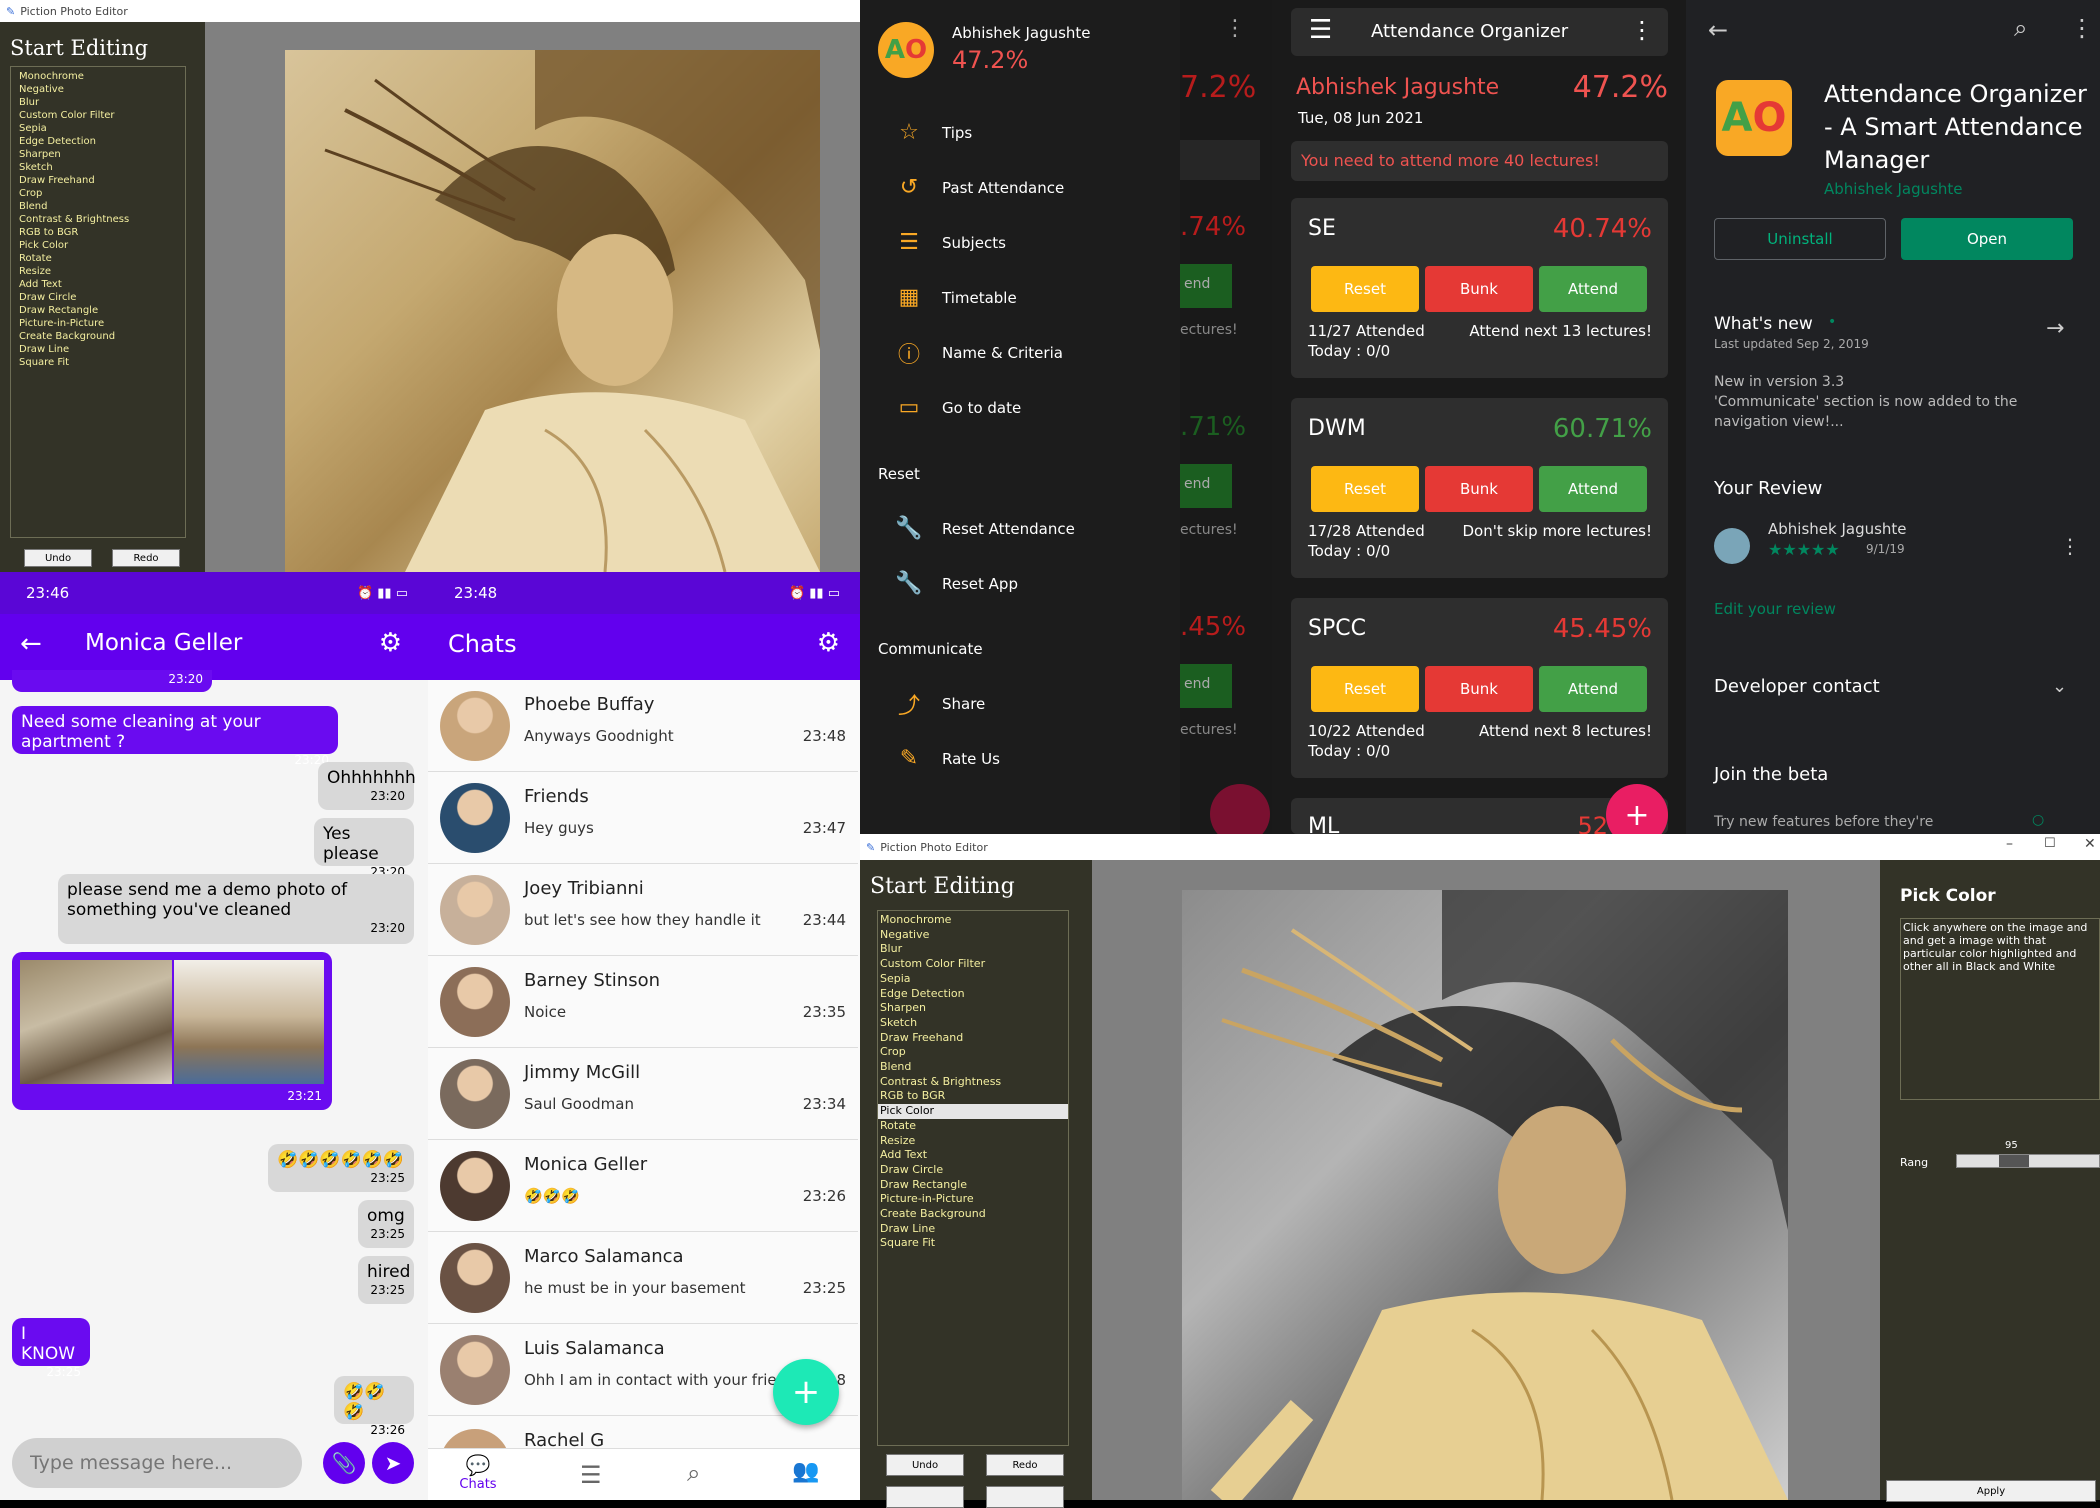  What do you see at coordinates (1028, 187) in the screenshot?
I see `drawer-item: ↺ Past Attendance` at bounding box center [1028, 187].